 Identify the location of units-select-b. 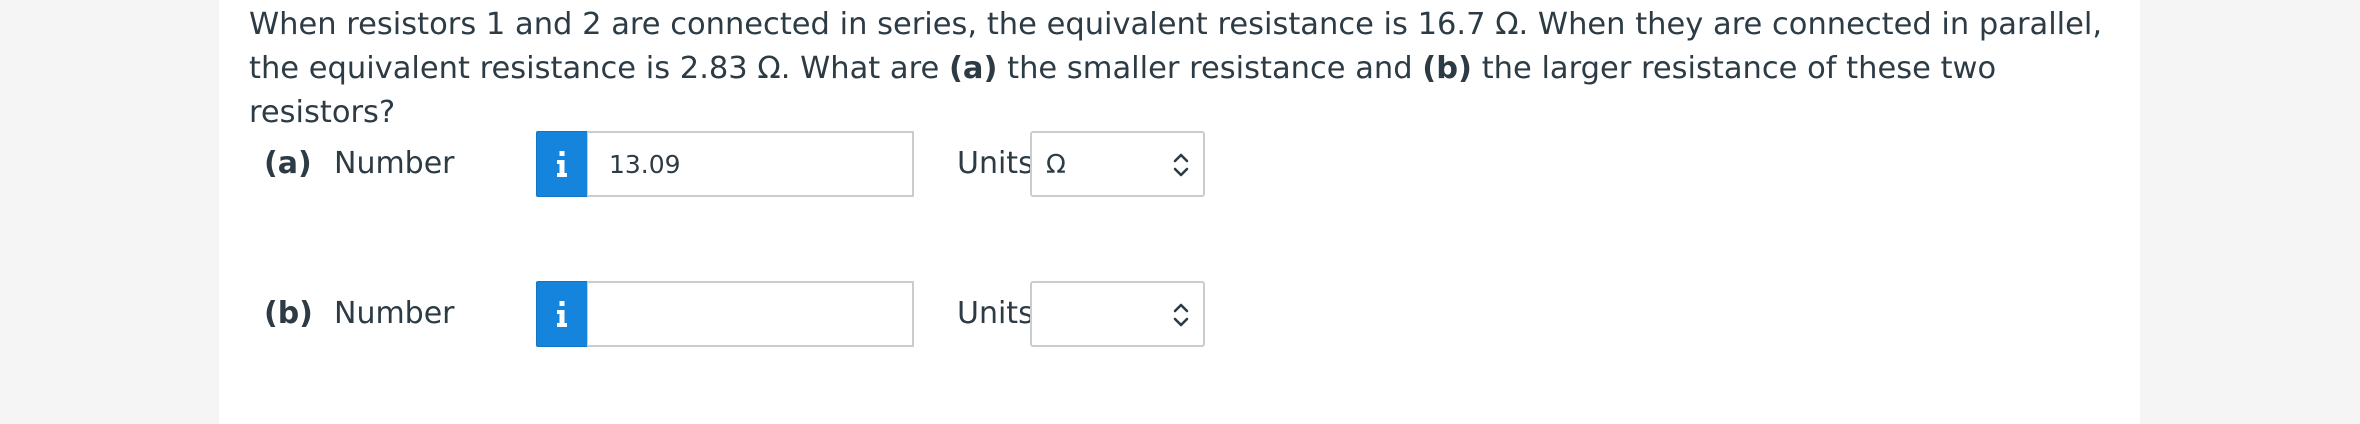
(1117, 314).